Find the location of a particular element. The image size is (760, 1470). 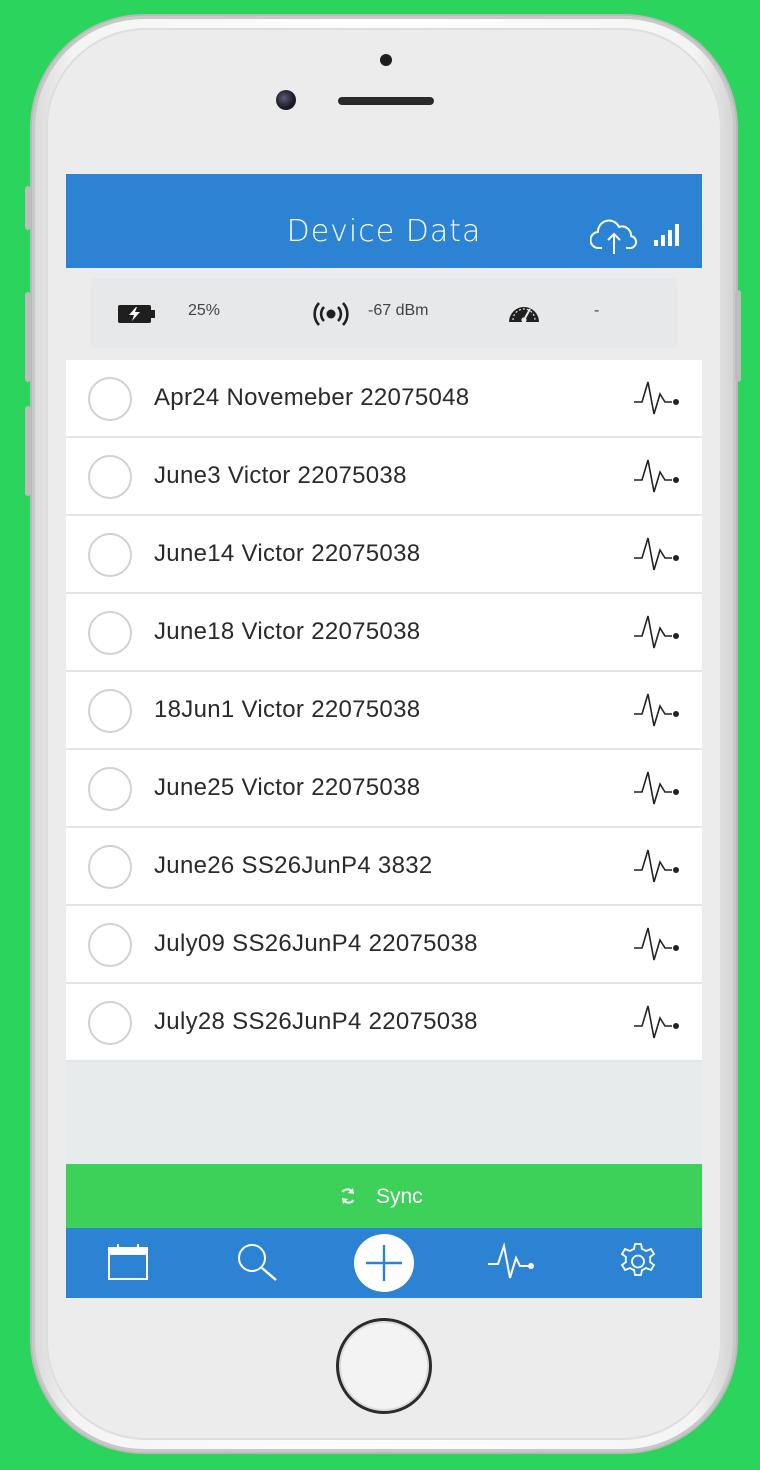

calendar-icon is located at coordinates (128, 1262).